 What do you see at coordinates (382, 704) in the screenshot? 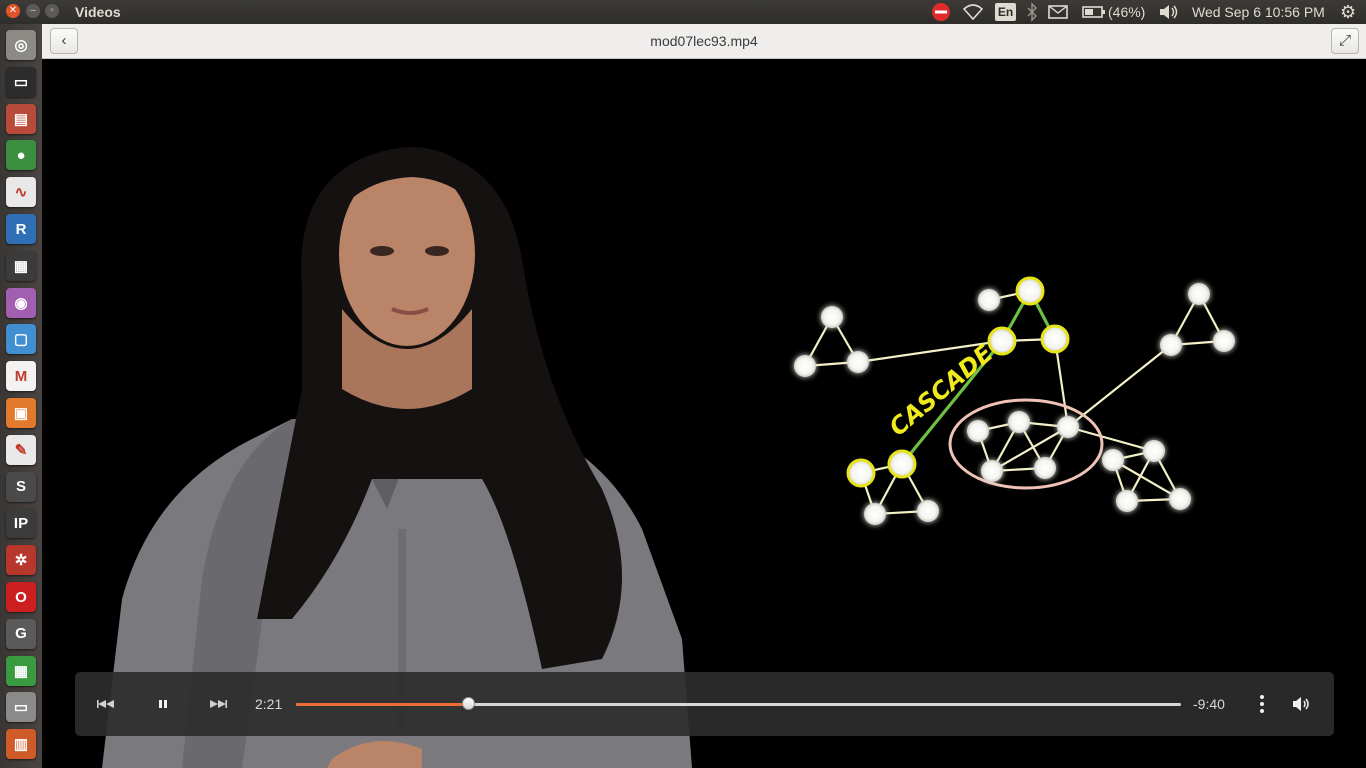
I see `seek-progress` at bounding box center [382, 704].